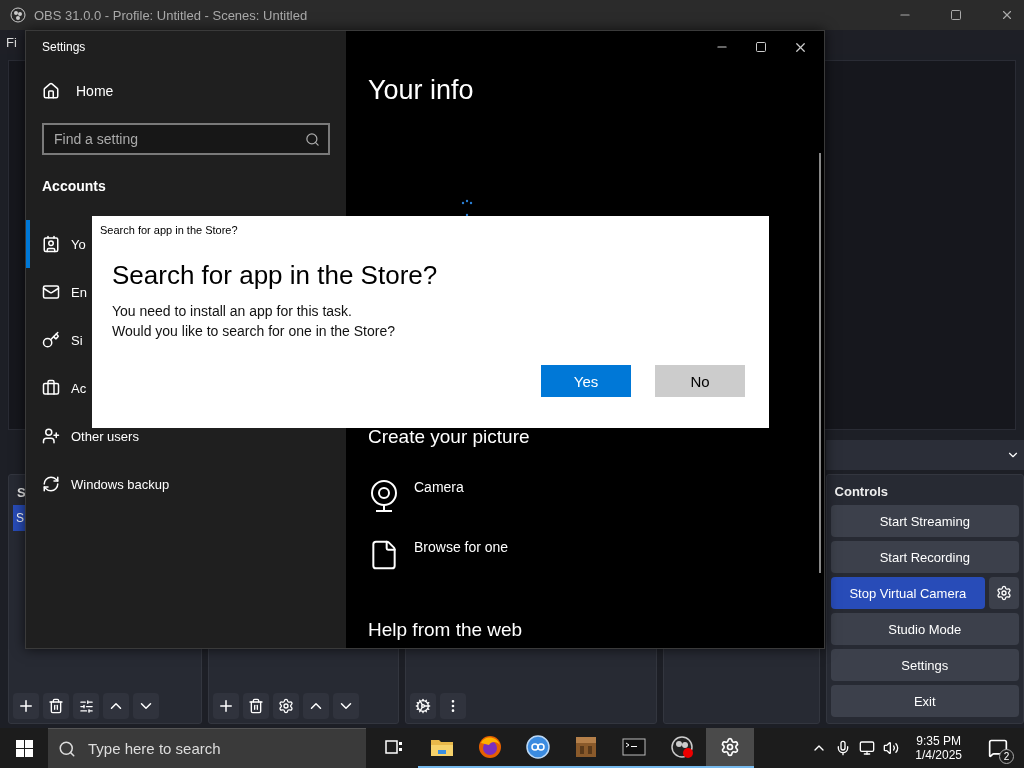 The image size is (1024, 768). I want to click on page-title: Your info, so click(421, 90).